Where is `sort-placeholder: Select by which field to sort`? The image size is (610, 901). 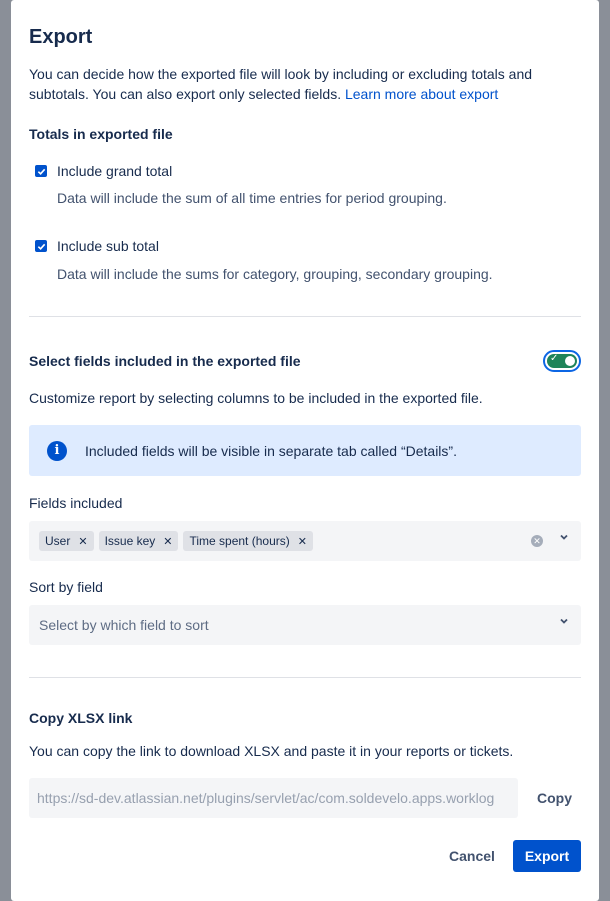
sort-placeholder: Select by which field to sort is located at coordinates (124, 625).